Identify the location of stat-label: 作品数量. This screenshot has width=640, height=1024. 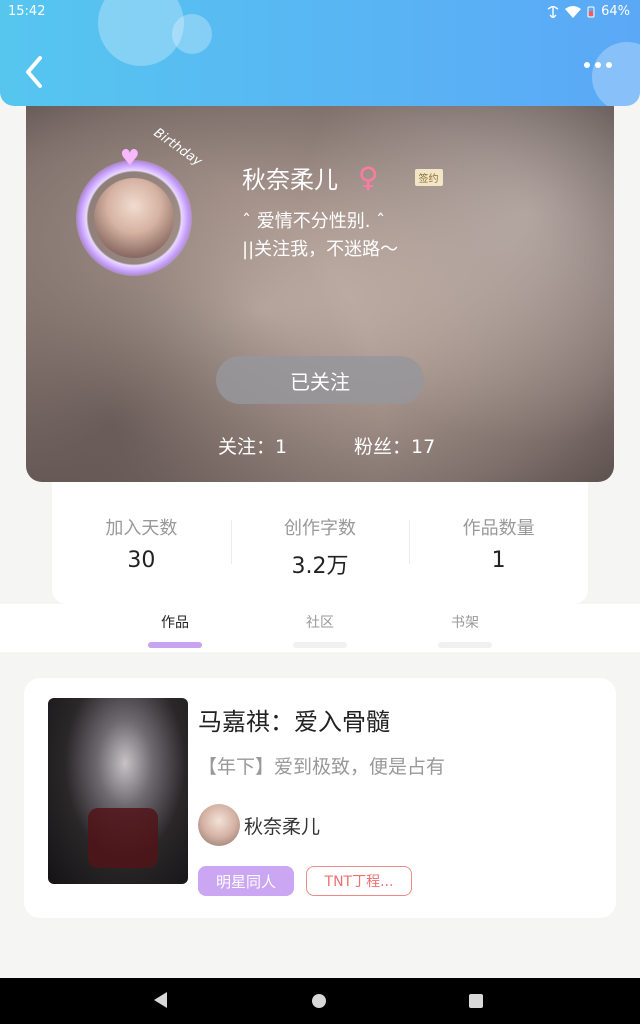
(498, 528).